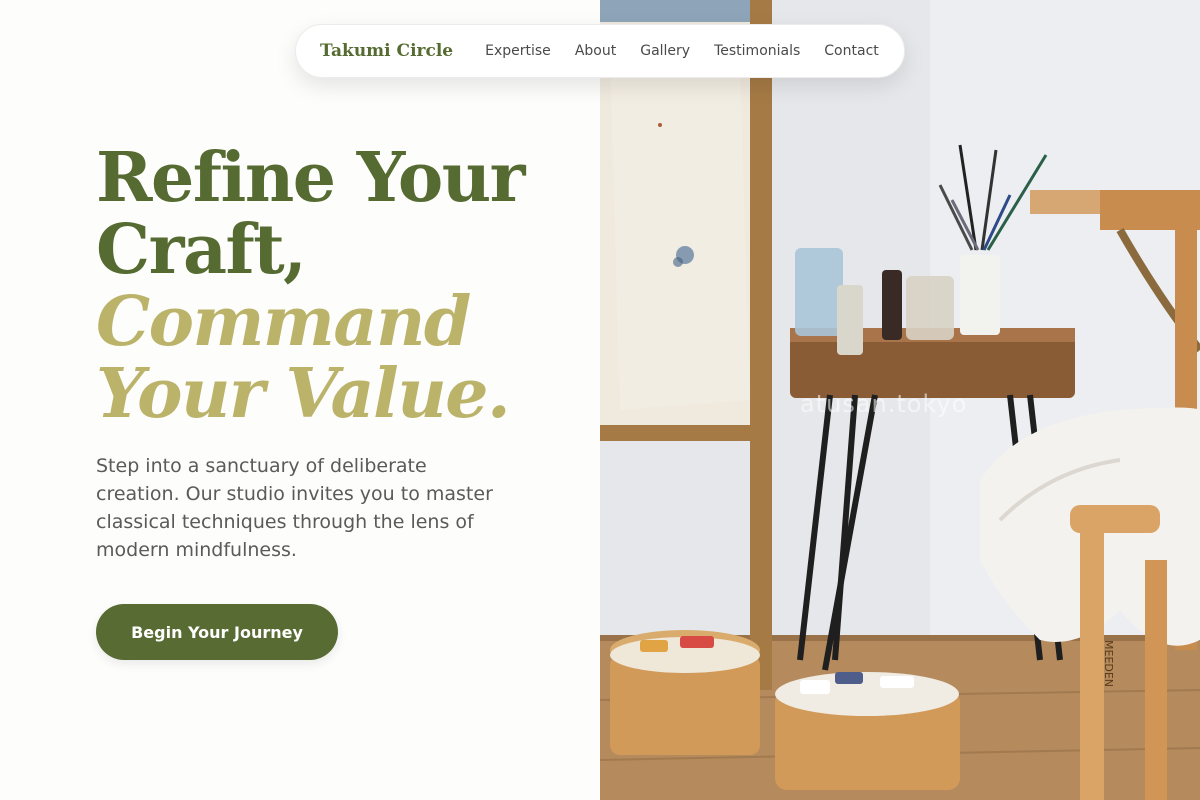 Image resolution: width=1200 pixels, height=800 pixels. What do you see at coordinates (201, 250) in the screenshot?
I see `headline-line-2: Craft,` at bounding box center [201, 250].